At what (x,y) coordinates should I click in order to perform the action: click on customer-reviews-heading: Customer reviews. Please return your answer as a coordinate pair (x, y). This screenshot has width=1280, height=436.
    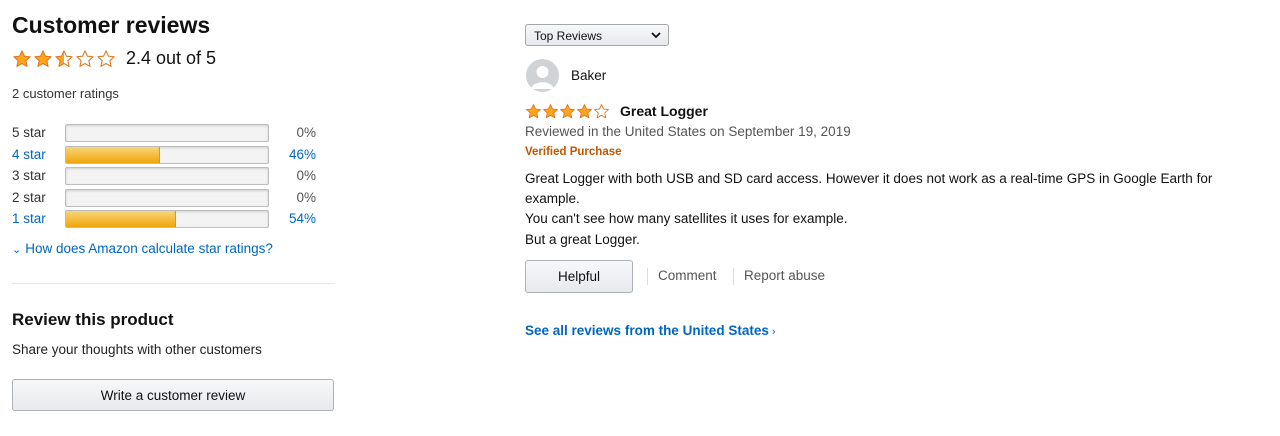
    Looking at the image, I should click on (111, 25).